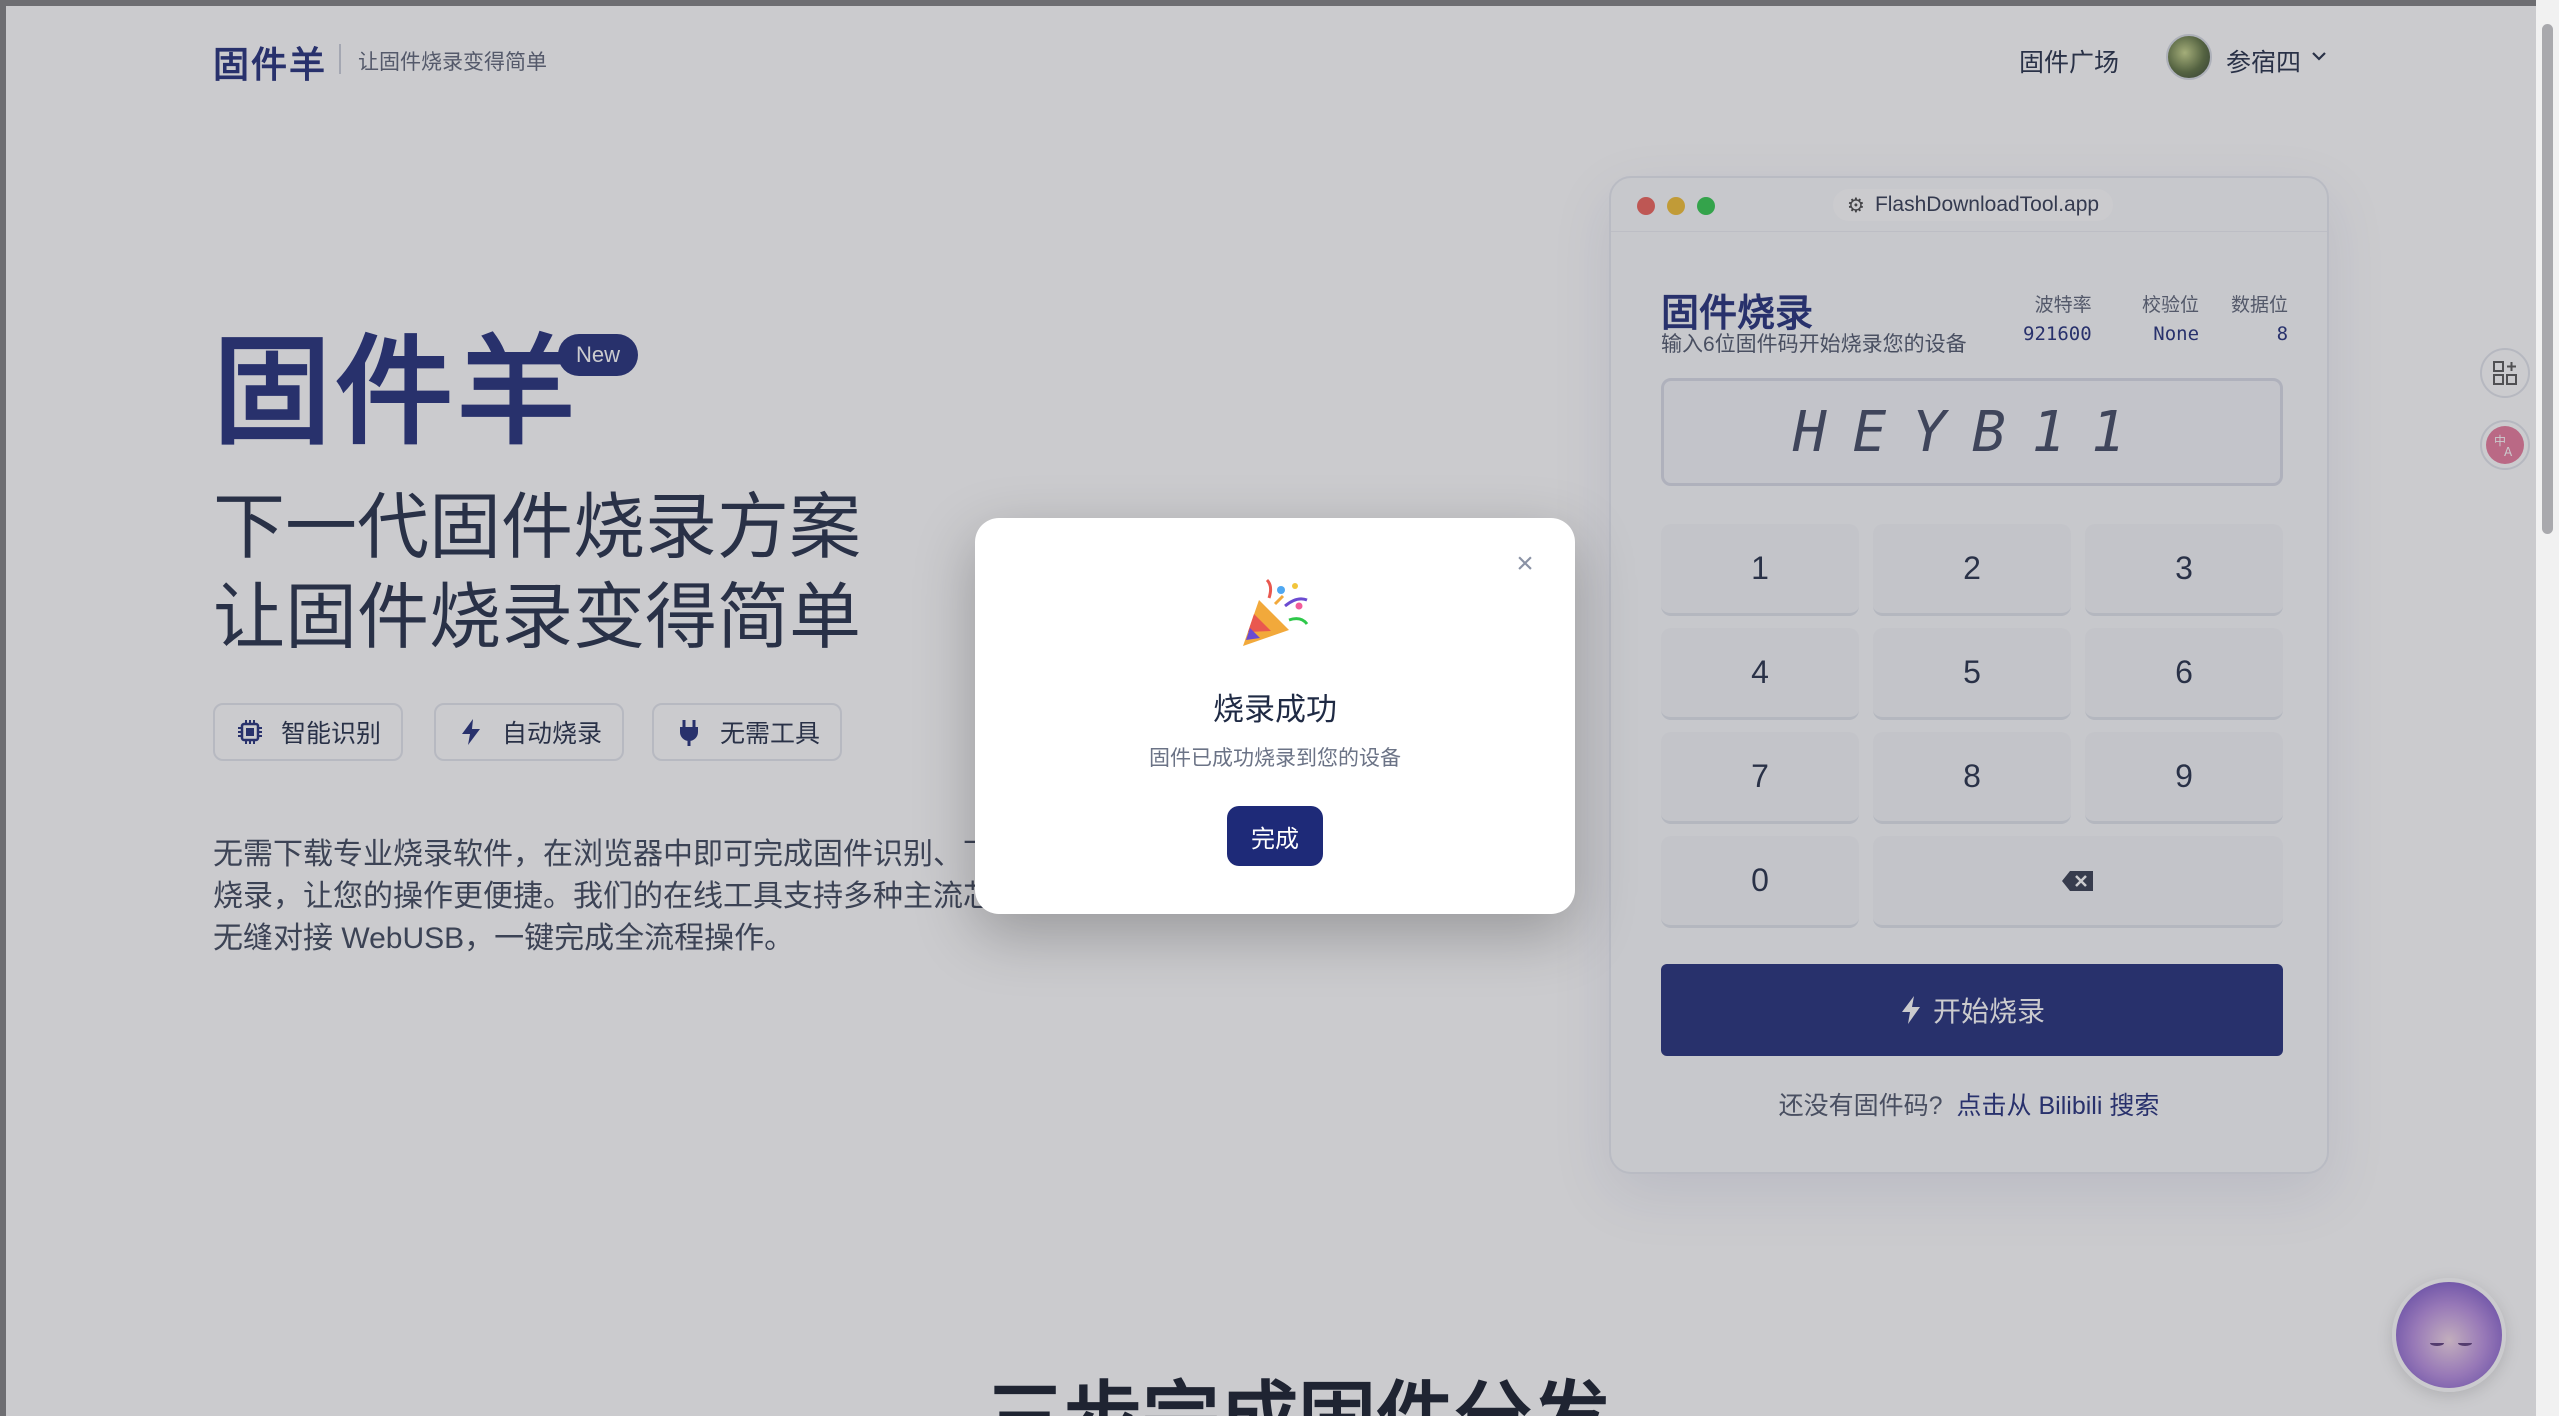 This screenshot has width=2559, height=1416. What do you see at coordinates (2547, 708) in the screenshot?
I see `scrollbar` at bounding box center [2547, 708].